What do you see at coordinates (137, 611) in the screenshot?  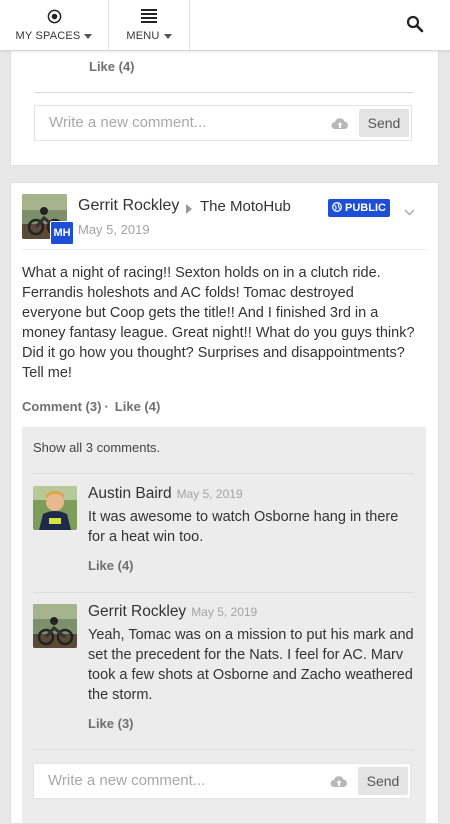 I see `comment-author: Gerrit Rockley` at bounding box center [137, 611].